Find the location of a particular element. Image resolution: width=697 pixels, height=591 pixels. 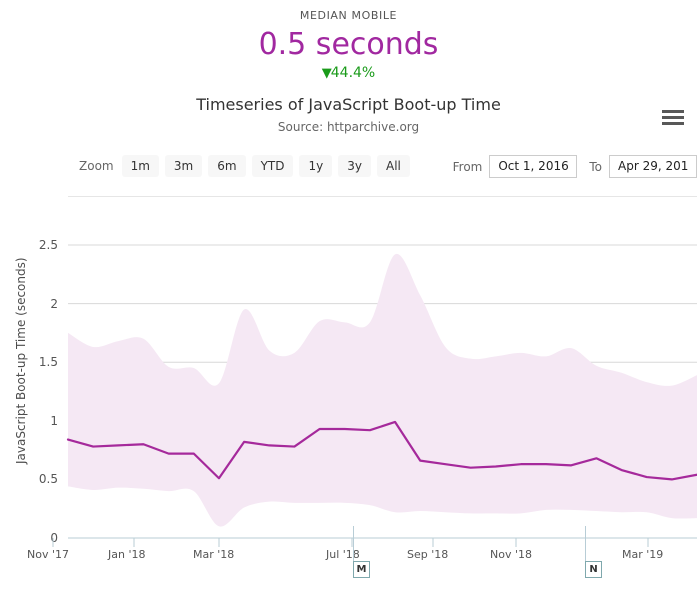

x-axis-tick-label: Mar '18 is located at coordinates (214, 554).